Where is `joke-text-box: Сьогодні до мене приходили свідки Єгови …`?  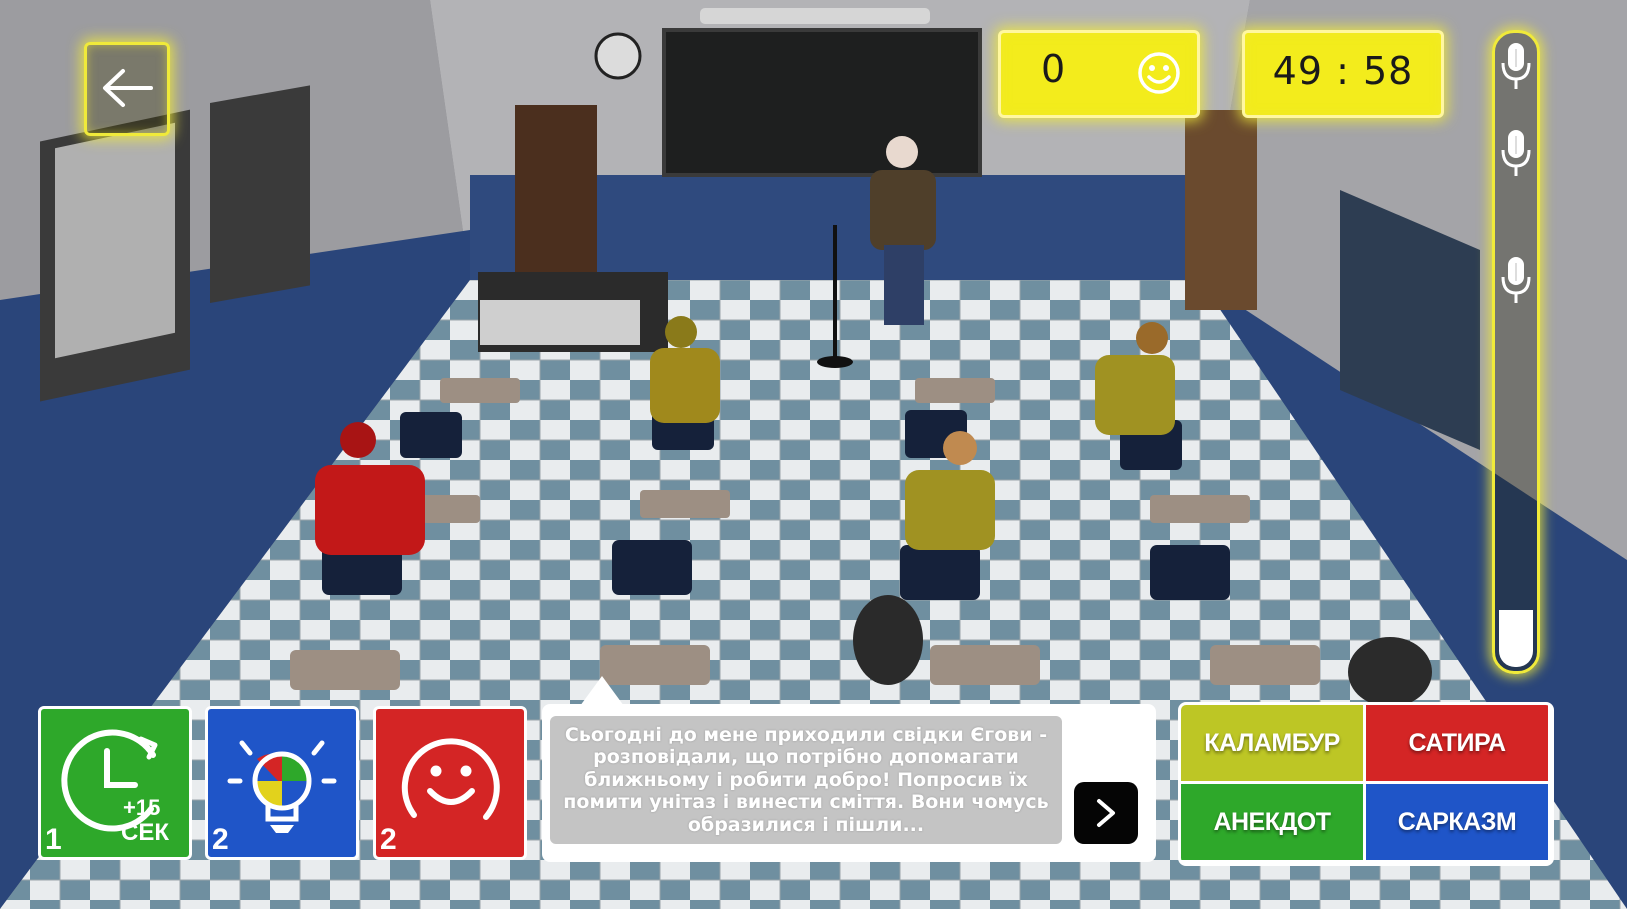 joke-text-box: Сьогодні до мене приходили свідки Єгови … is located at coordinates (806, 780).